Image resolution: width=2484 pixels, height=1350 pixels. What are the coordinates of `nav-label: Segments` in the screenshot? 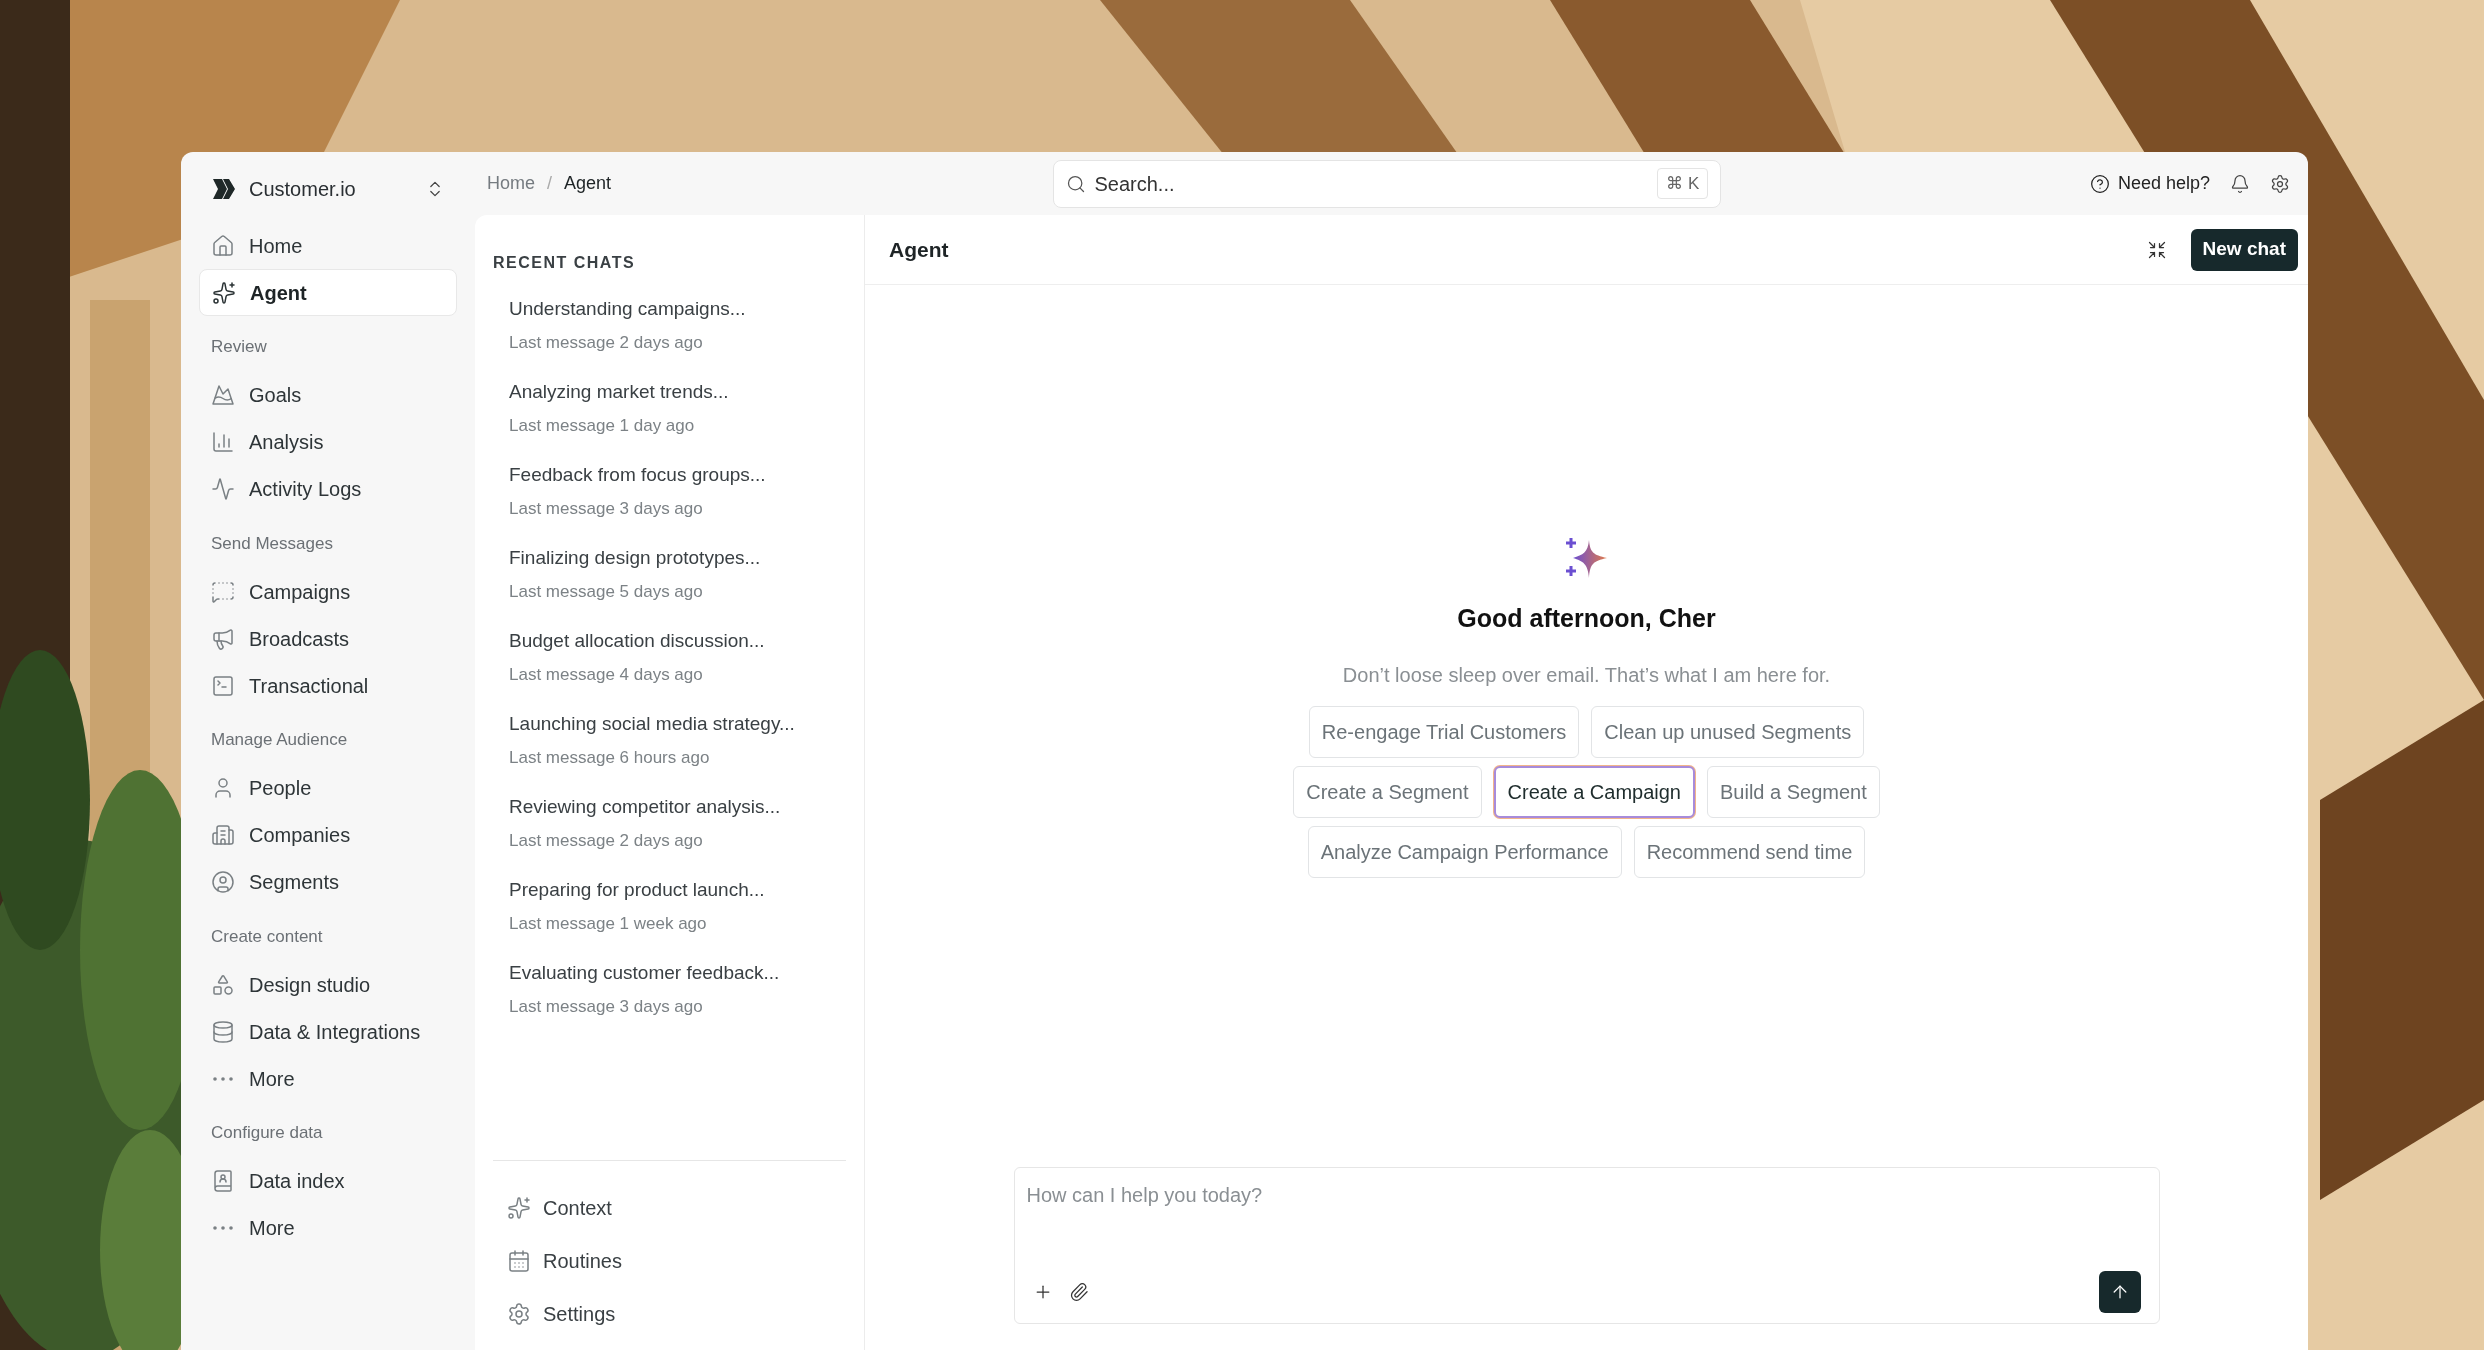 It's located at (294, 882).